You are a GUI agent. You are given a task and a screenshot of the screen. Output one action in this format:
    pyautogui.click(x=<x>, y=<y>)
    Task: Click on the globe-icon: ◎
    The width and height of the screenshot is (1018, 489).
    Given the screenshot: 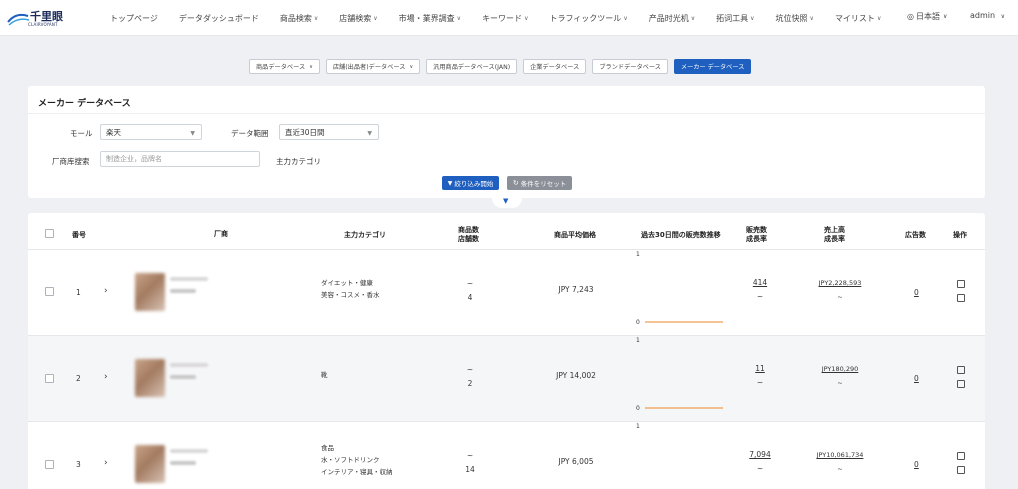 What is the action you would take?
    pyautogui.click(x=910, y=16)
    